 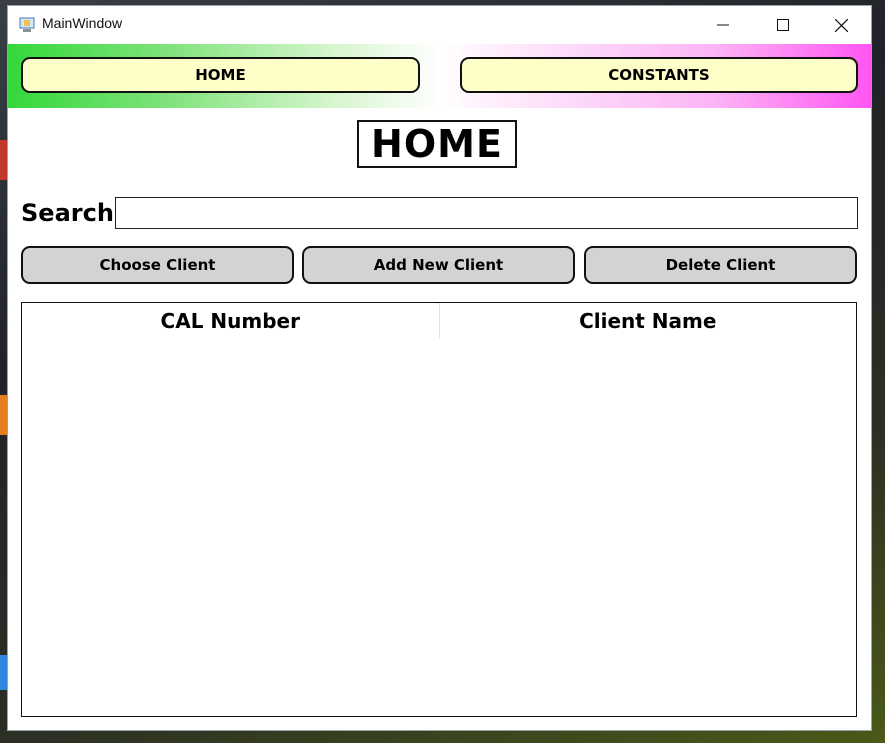 I want to click on delete-client-button: Delete Client, so click(x=720, y=265).